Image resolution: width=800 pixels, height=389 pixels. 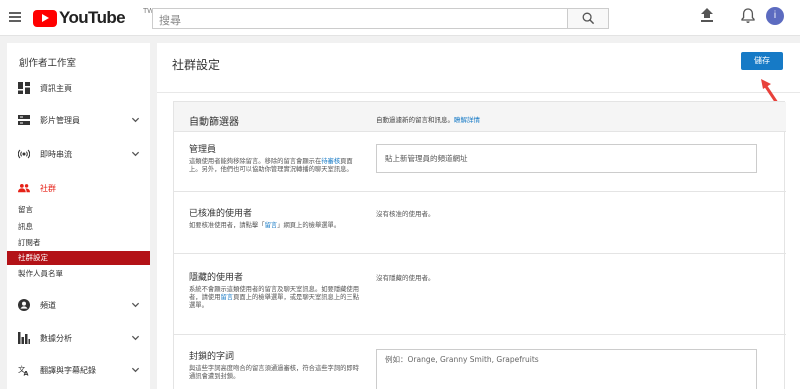 What do you see at coordinates (216, 278) in the screenshot?
I see `hidden-users-title: 隱藏的使用者` at bounding box center [216, 278].